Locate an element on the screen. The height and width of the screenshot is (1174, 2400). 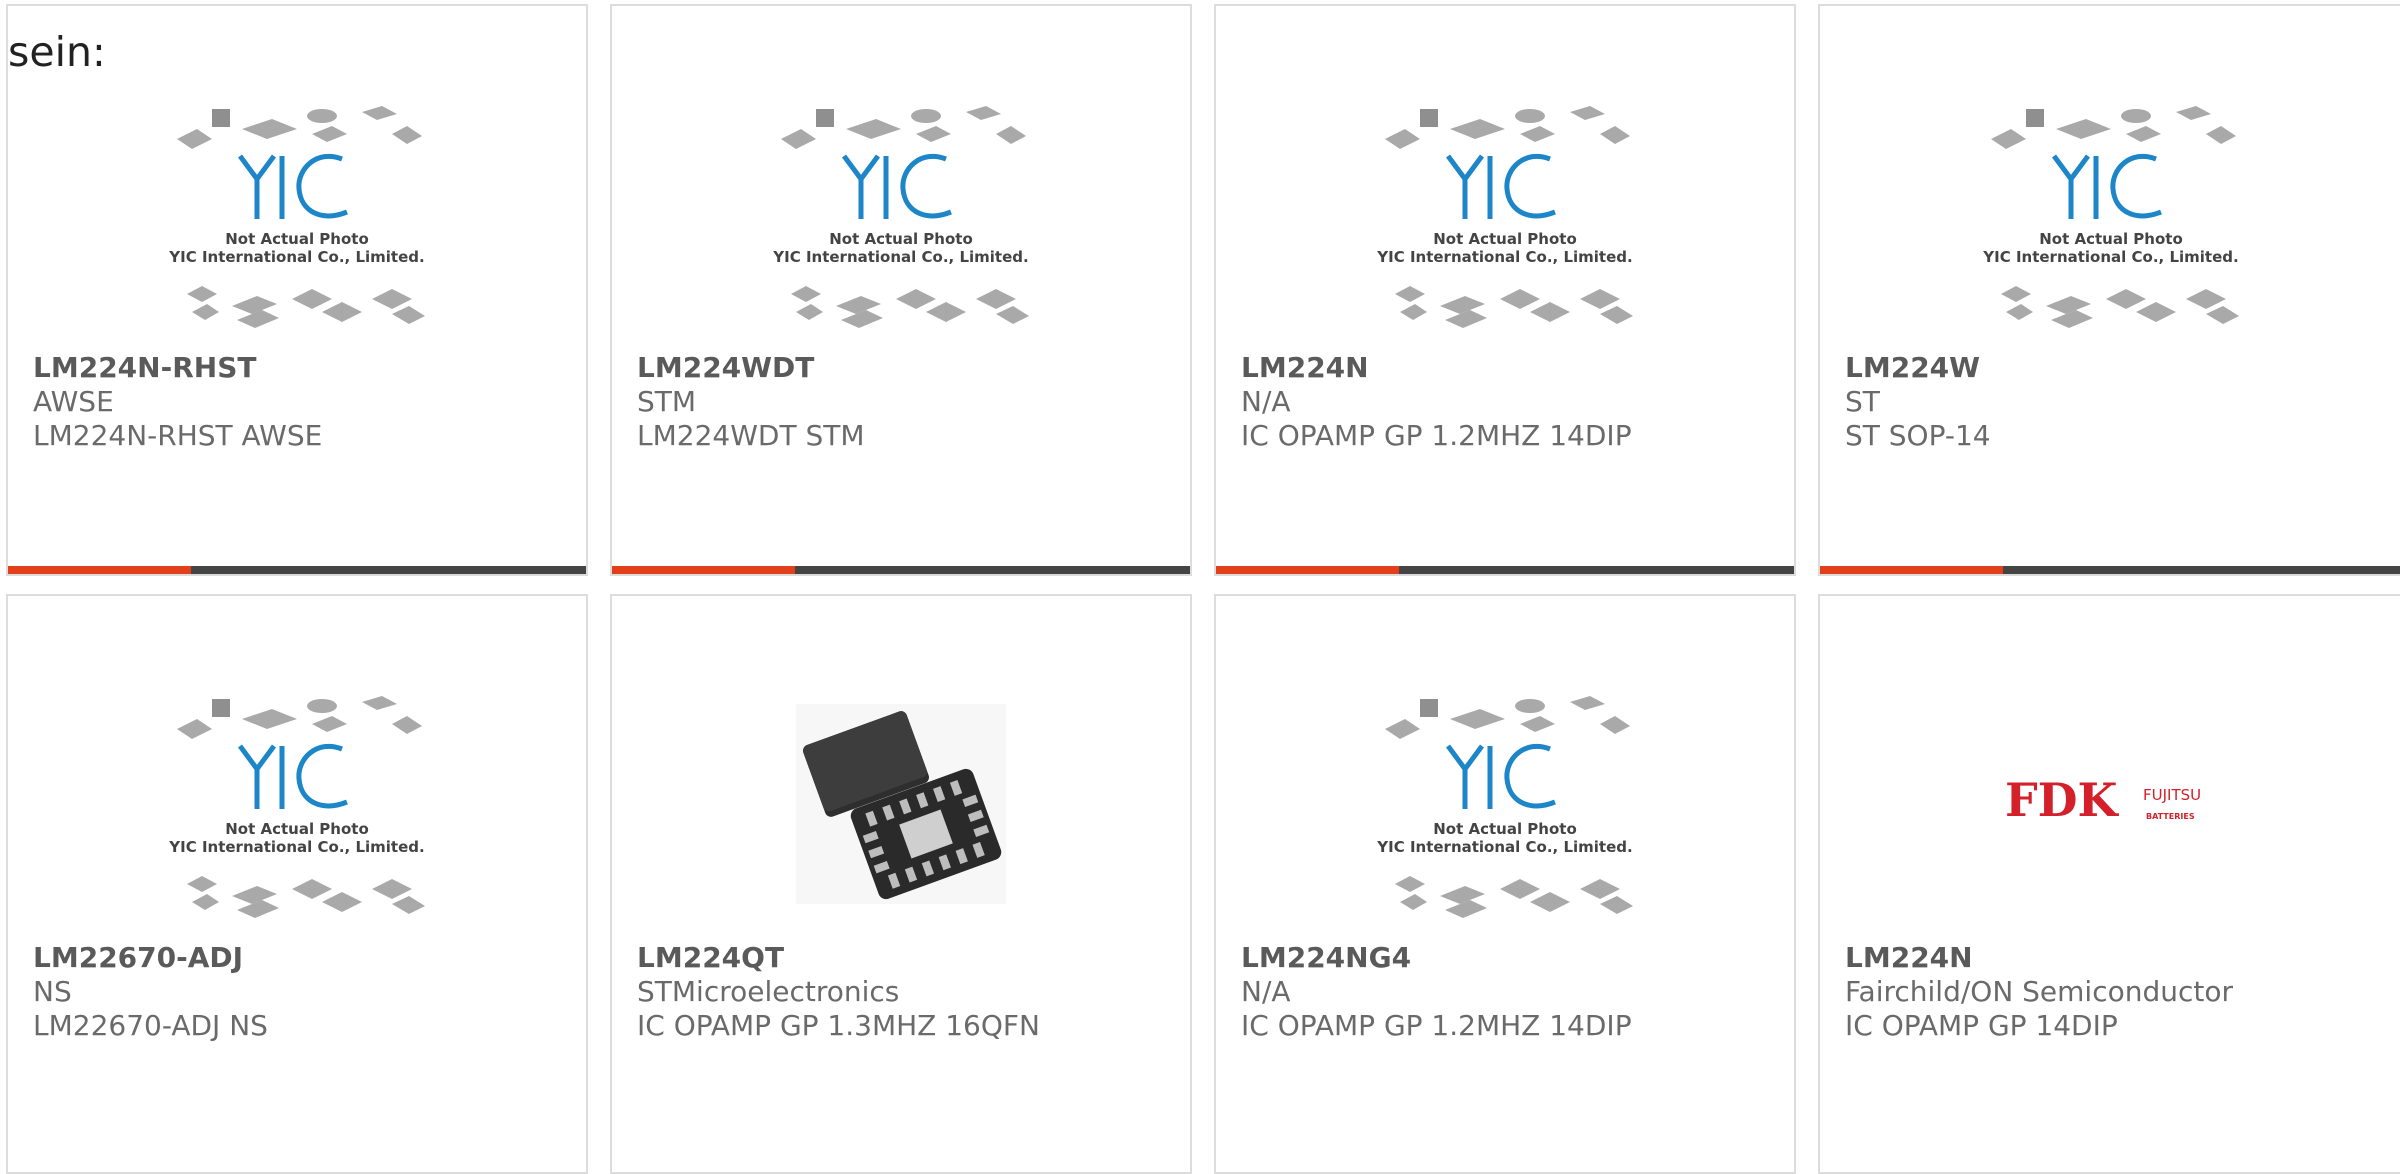
fdk-sub1-text: FUJITSU is located at coordinates (2172, 795).